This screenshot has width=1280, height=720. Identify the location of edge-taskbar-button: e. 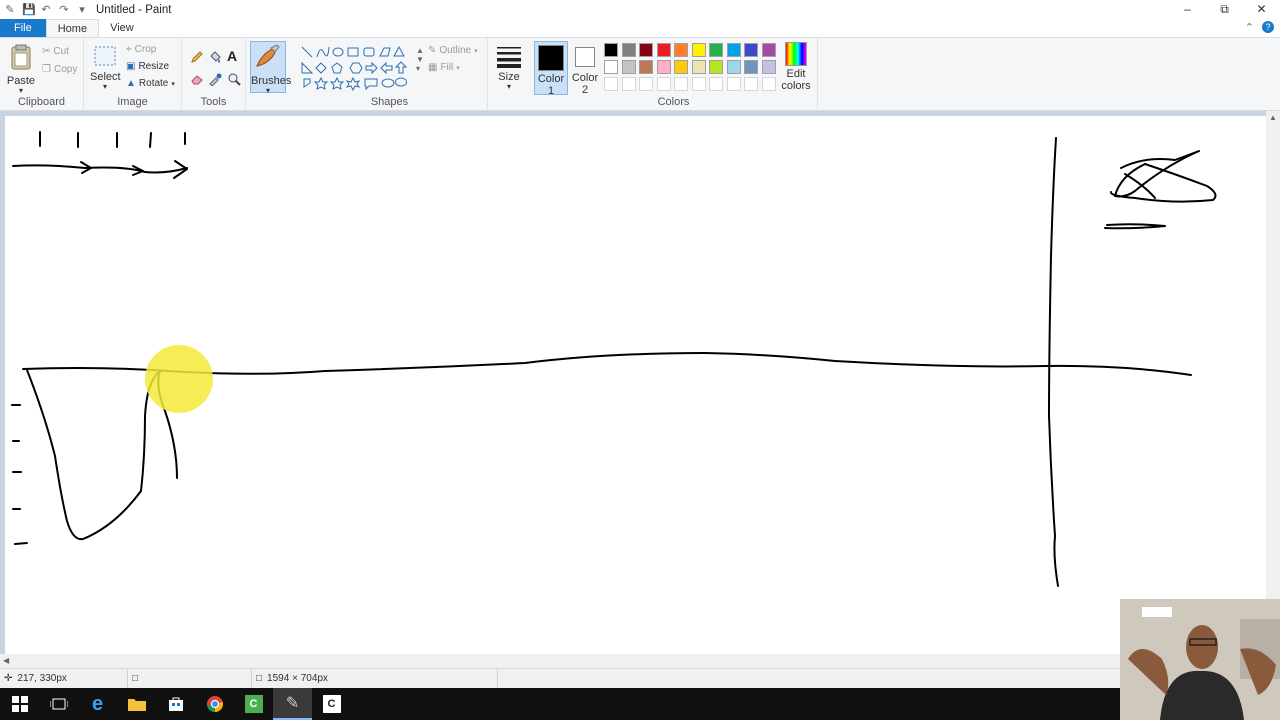
(97, 704).